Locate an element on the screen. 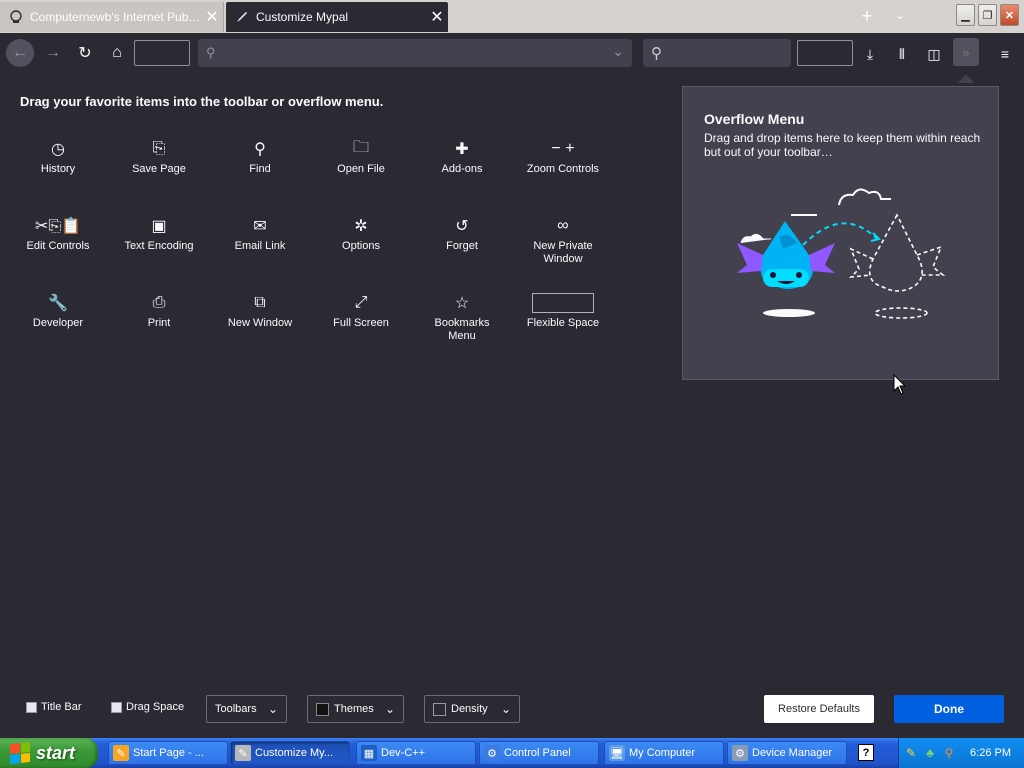 This screenshot has height=768, width=1024. home-icon: ⌂ is located at coordinates (117, 53).